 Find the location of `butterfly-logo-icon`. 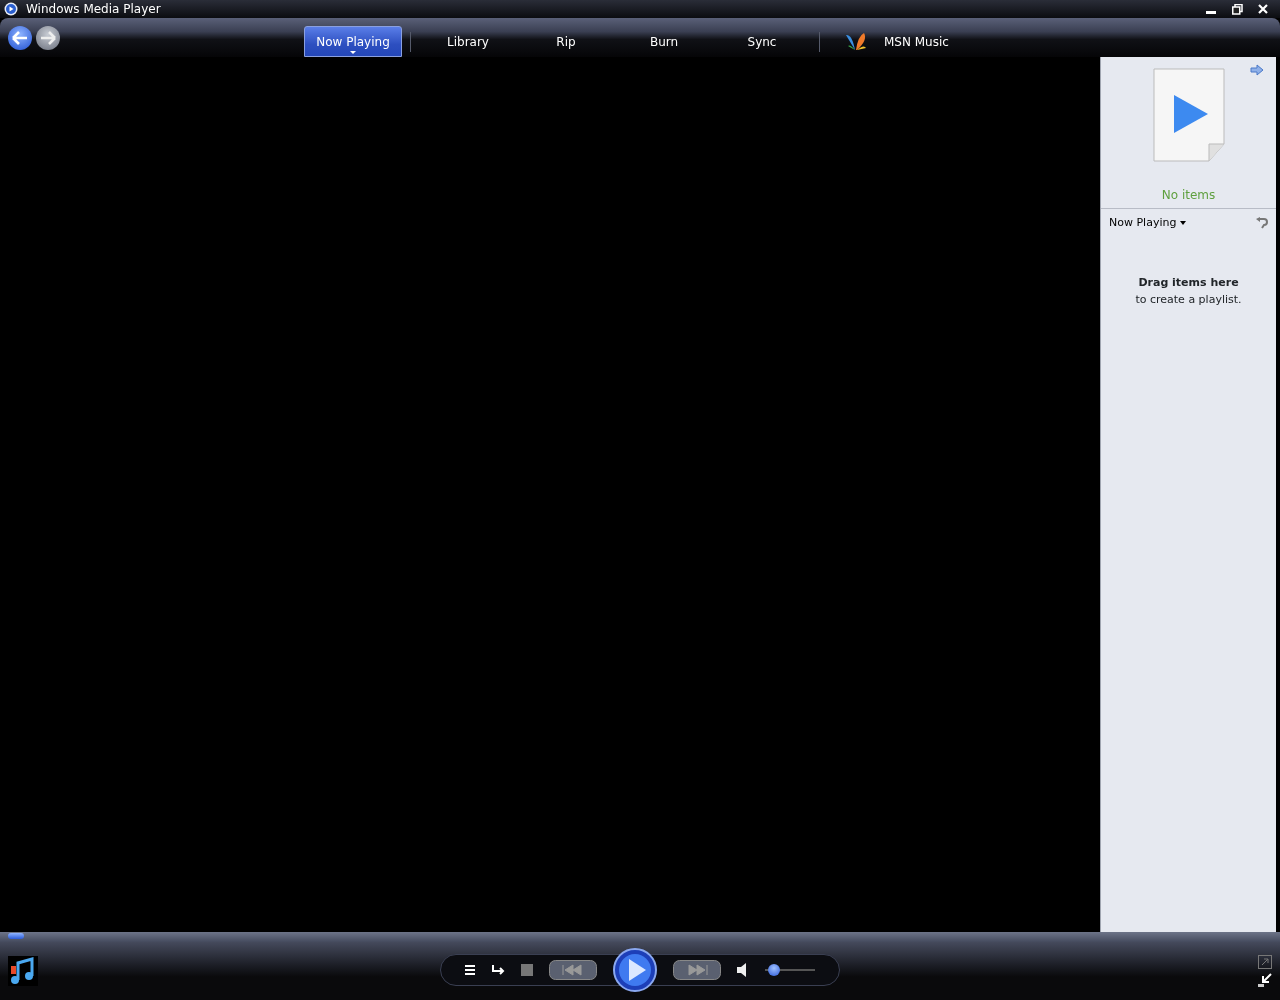

butterfly-logo-icon is located at coordinates (856, 41).